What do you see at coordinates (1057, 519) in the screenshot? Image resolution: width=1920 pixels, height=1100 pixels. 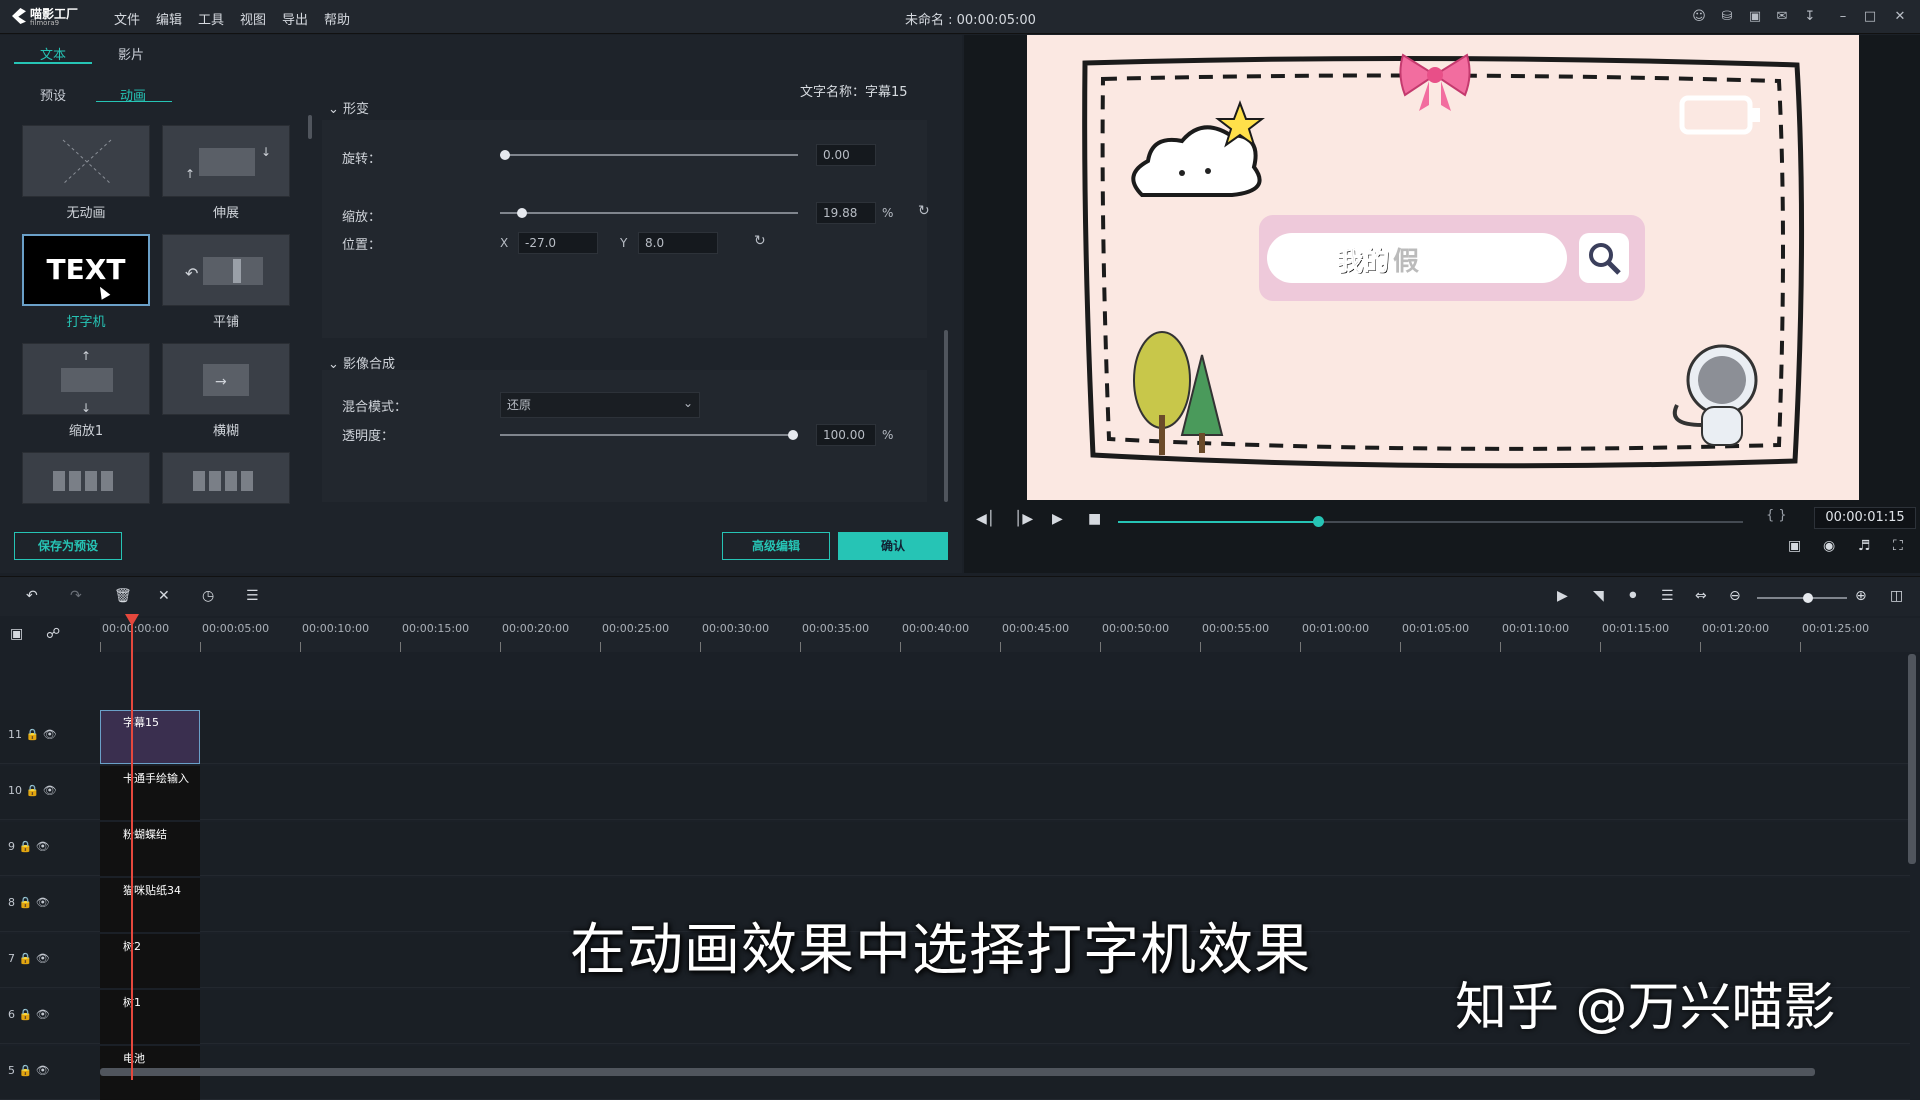 I see `play-icon: ▶` at bounding box center [1057, 519].